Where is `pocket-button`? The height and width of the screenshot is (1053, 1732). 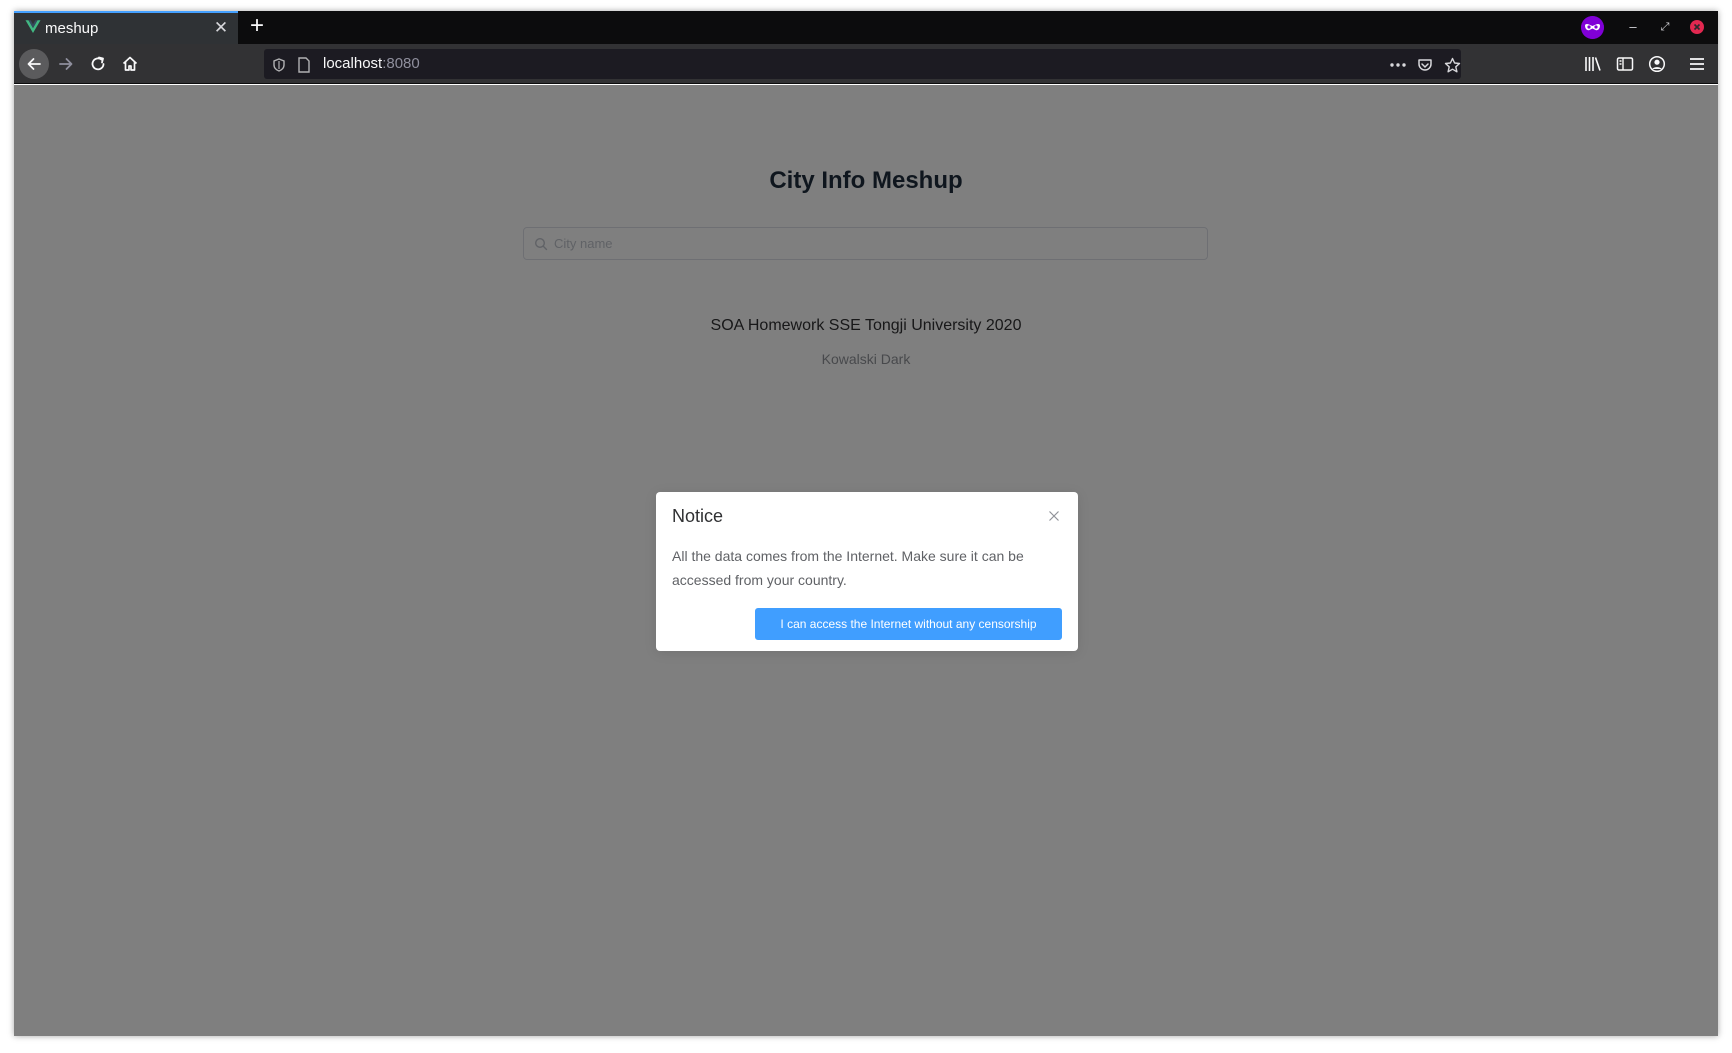
pocket-button is located at coordinates (1425, 65).